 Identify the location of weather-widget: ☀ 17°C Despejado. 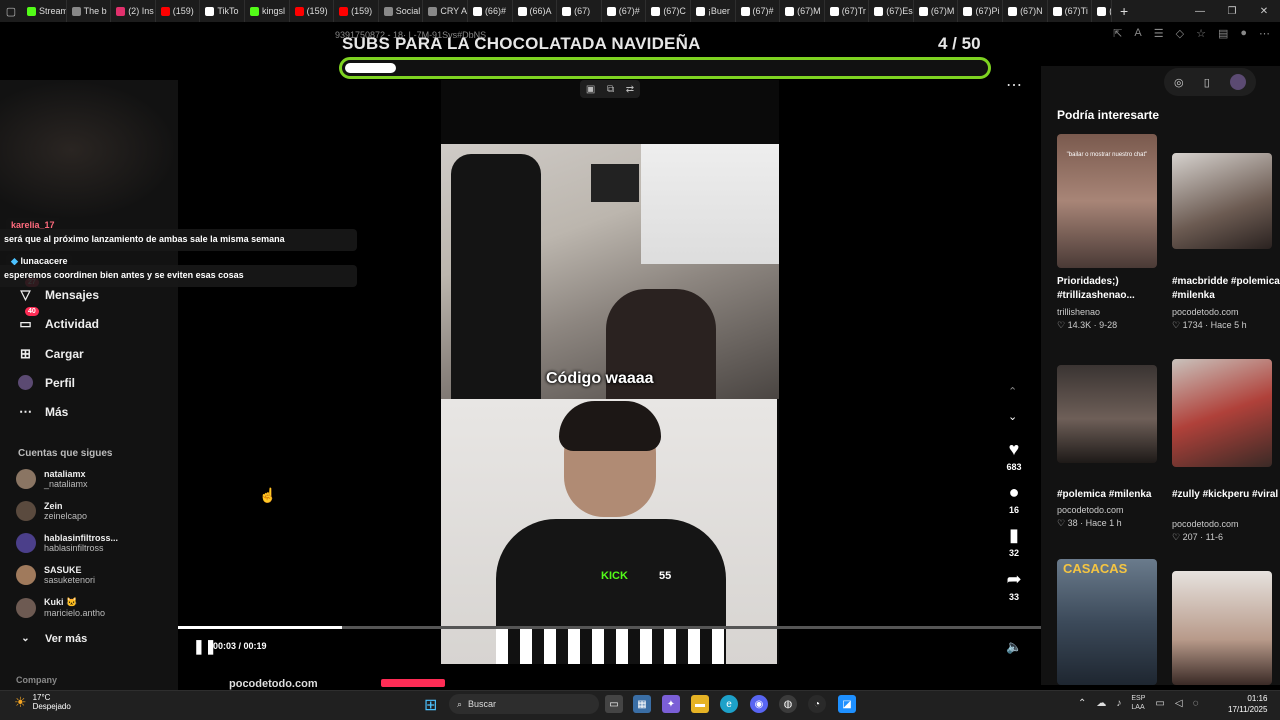
(42, 702).